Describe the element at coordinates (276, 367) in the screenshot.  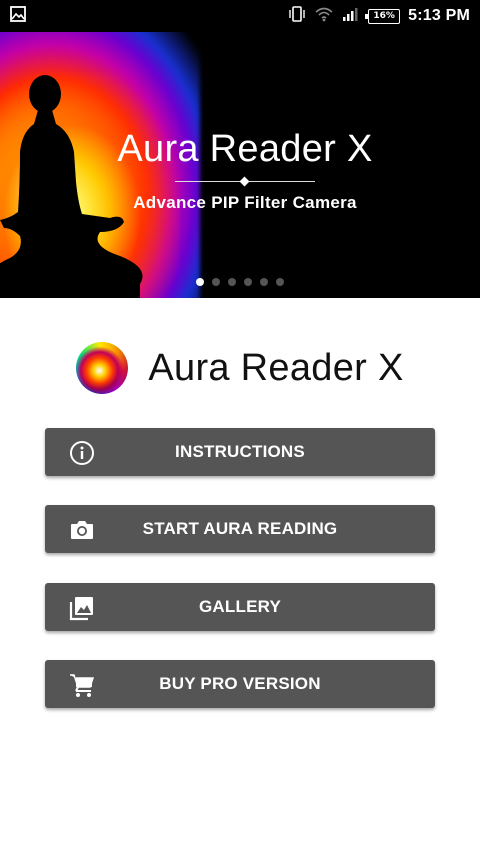
I see `app-name: Aura Reader X` at that location.